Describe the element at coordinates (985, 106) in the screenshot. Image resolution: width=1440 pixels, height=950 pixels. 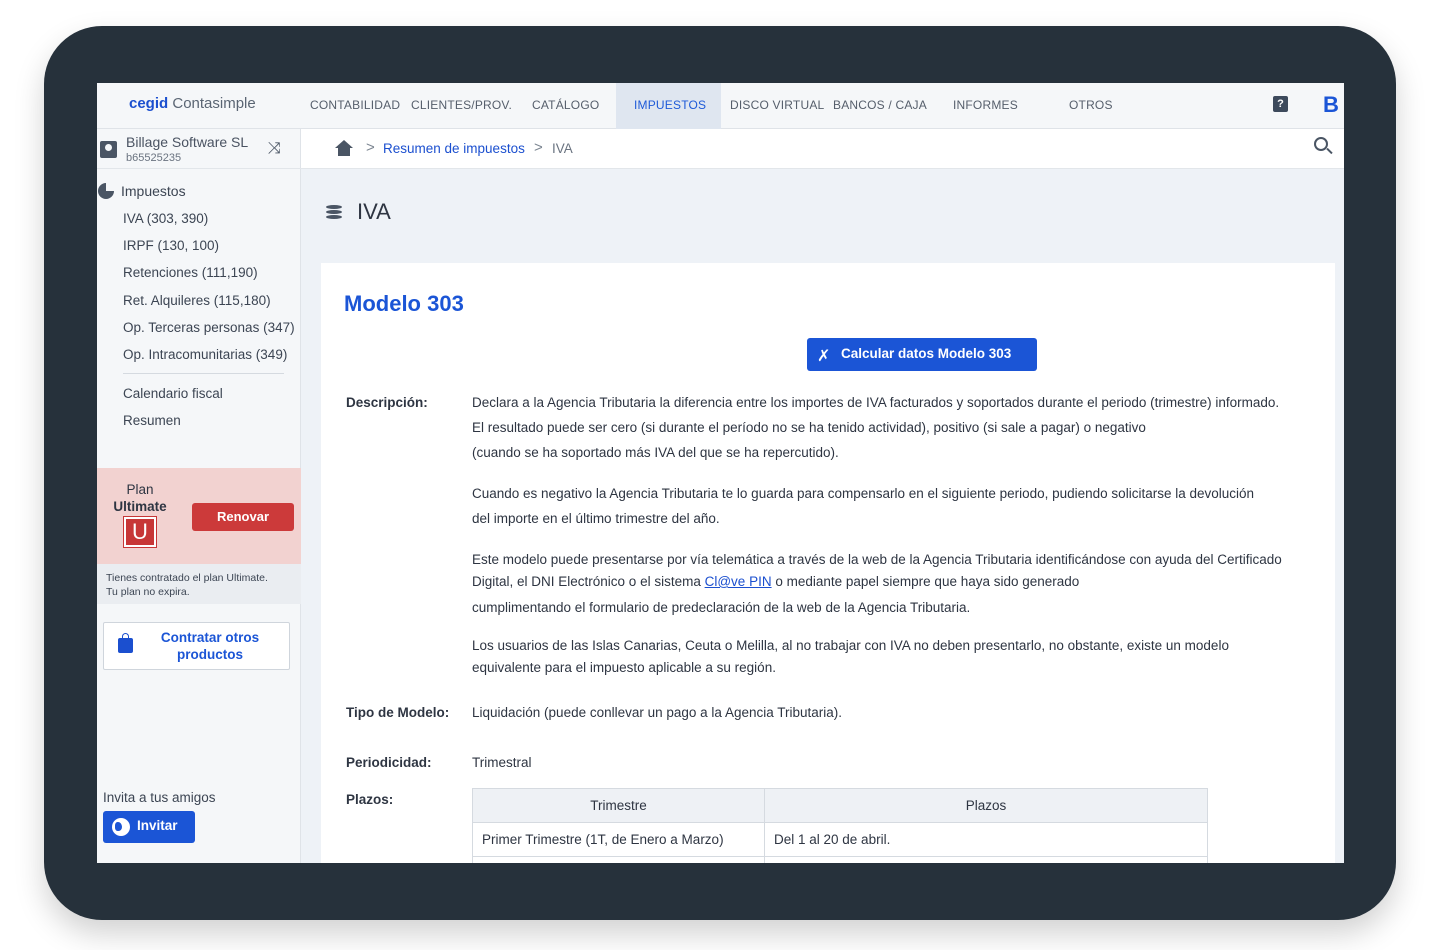
I see `nav-informes: INFORMES` at that location.